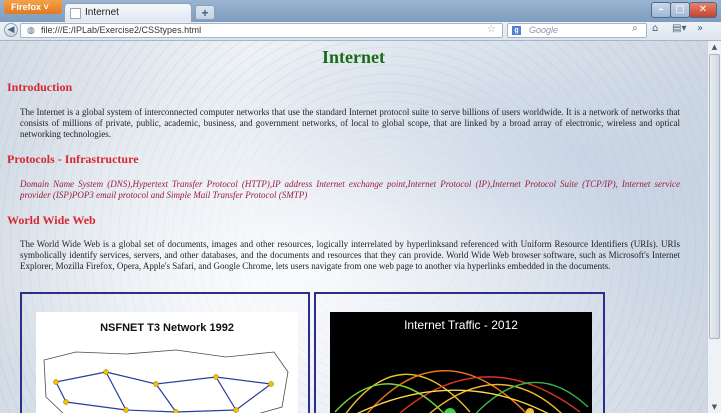  What do you see at coordinates (680, 10) in the screenshot?
I see `maximize-button: □` at bounding box center [680, 10].